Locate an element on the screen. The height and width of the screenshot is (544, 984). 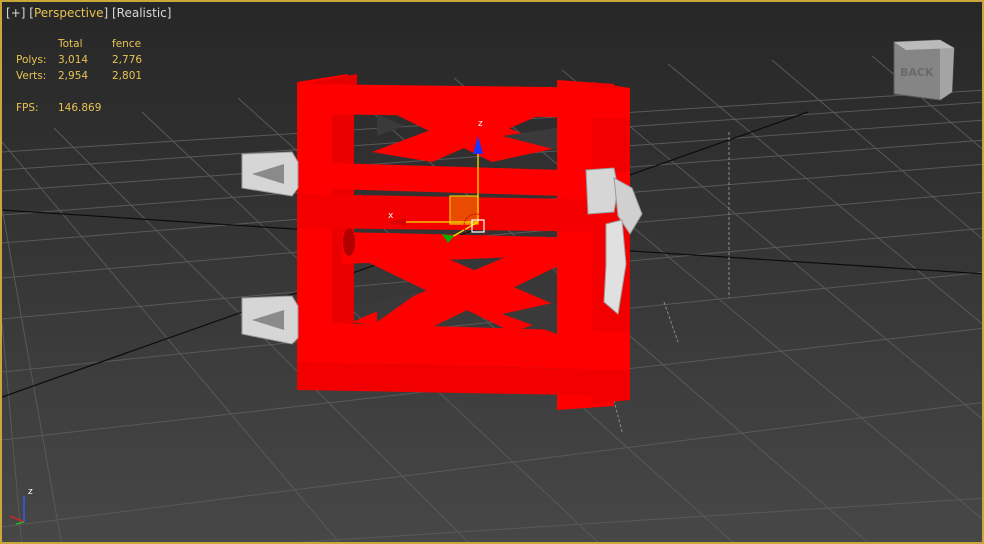
stats-verts-selected: 2,801 is located at coordinates (127, 76).